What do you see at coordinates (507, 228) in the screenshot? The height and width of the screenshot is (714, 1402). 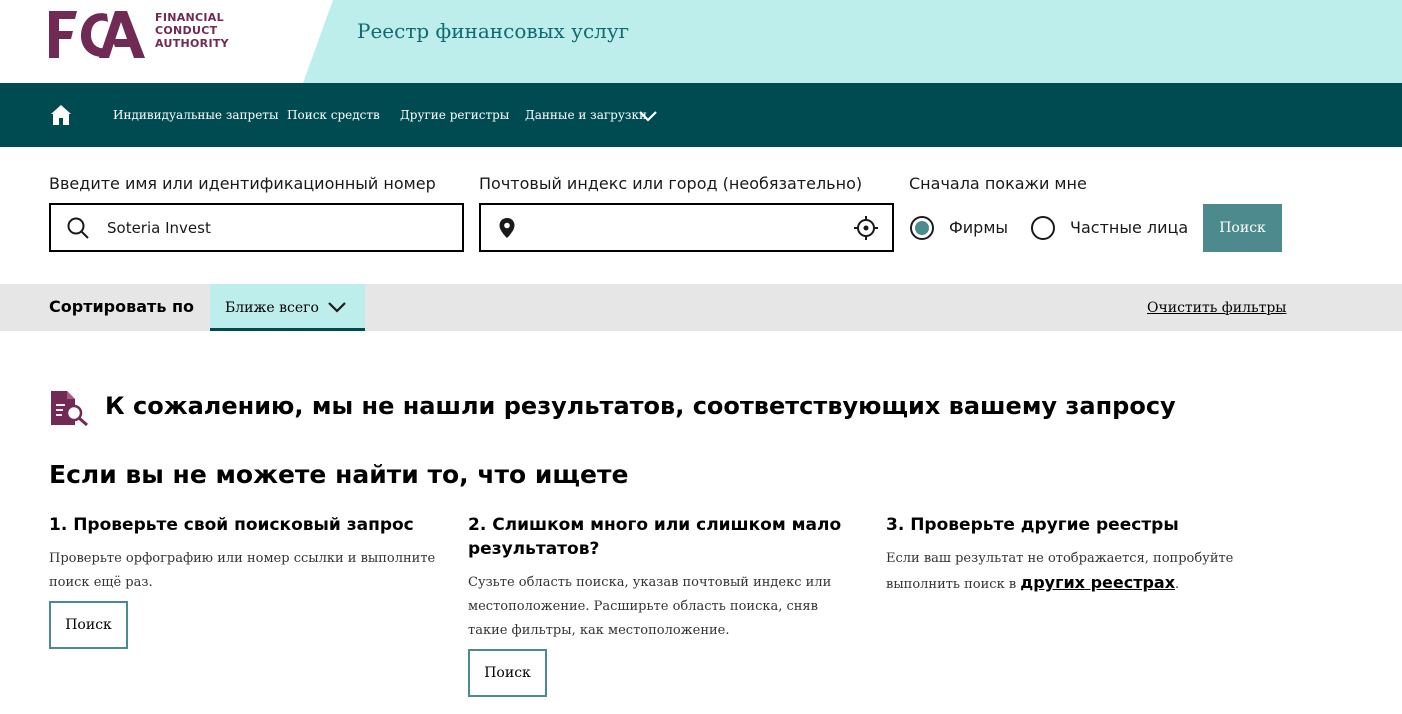 I see `location-pin-icon` at bounding box center [507, 228].